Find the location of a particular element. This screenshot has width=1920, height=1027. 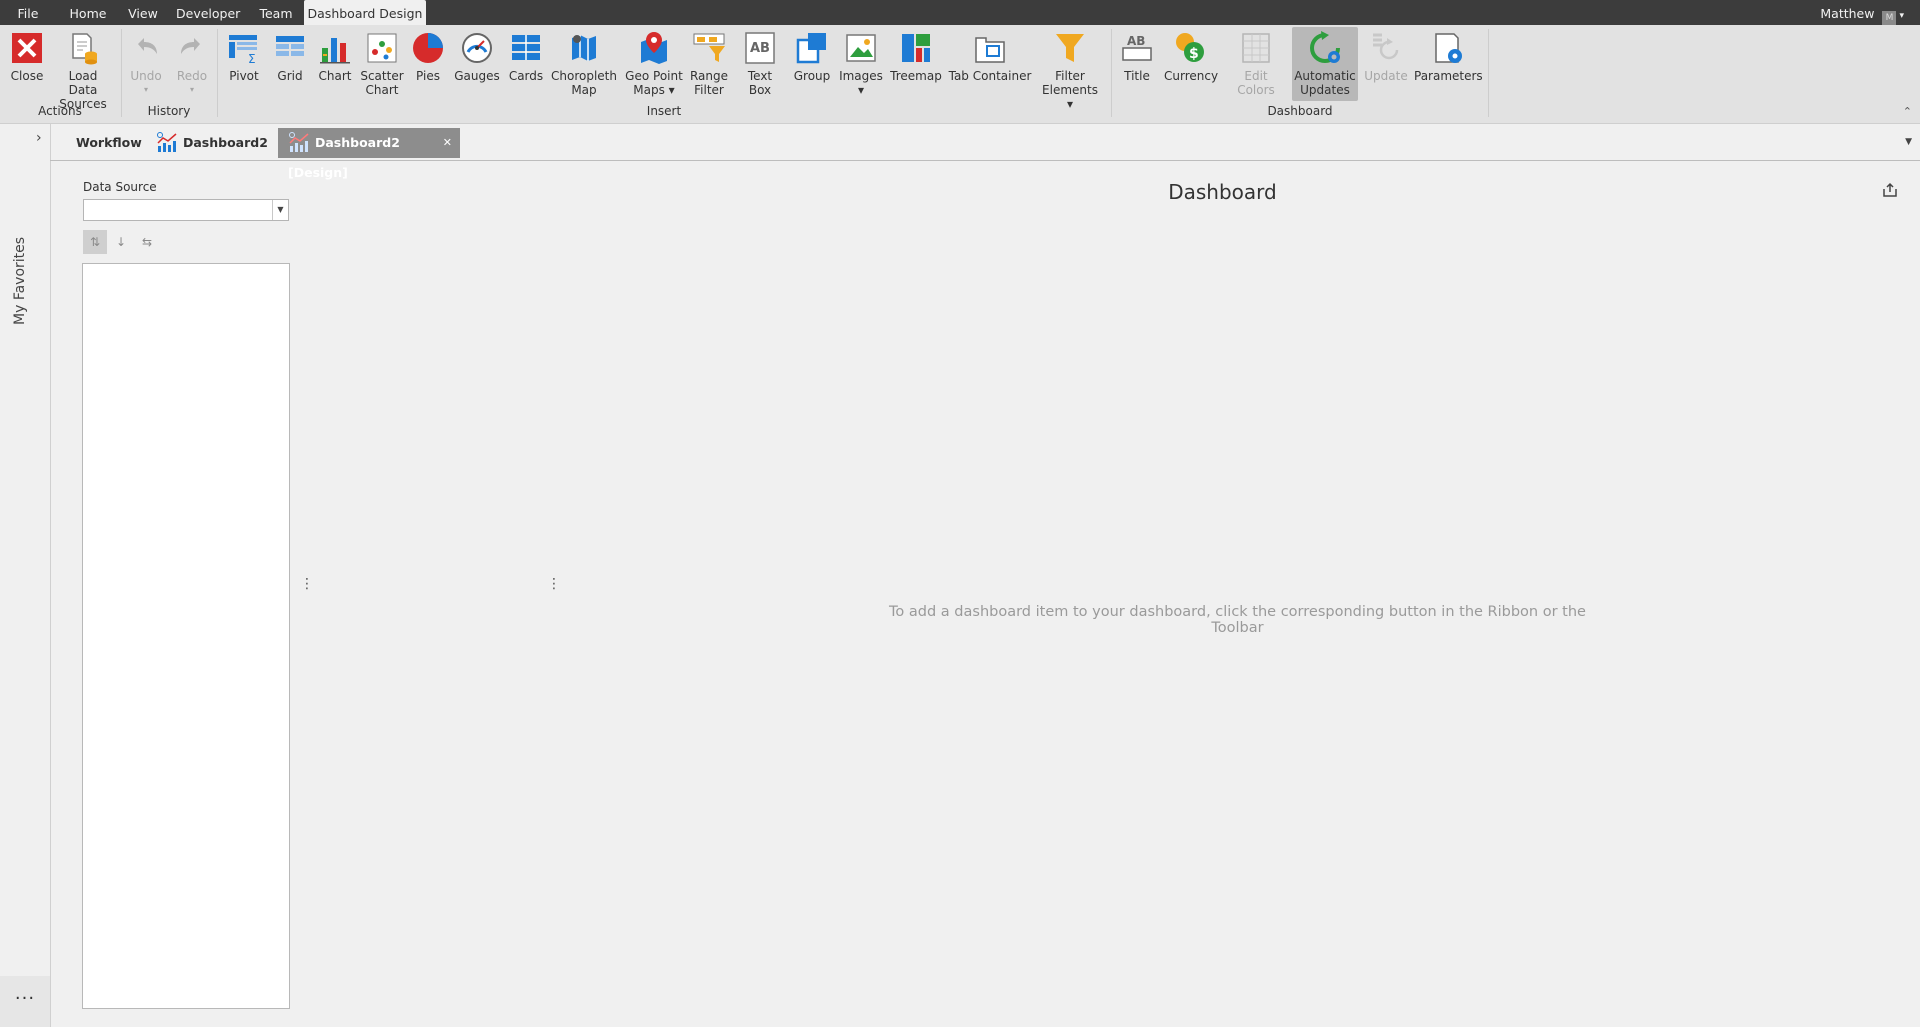

cards-icon is located at coordinates (526, 48).